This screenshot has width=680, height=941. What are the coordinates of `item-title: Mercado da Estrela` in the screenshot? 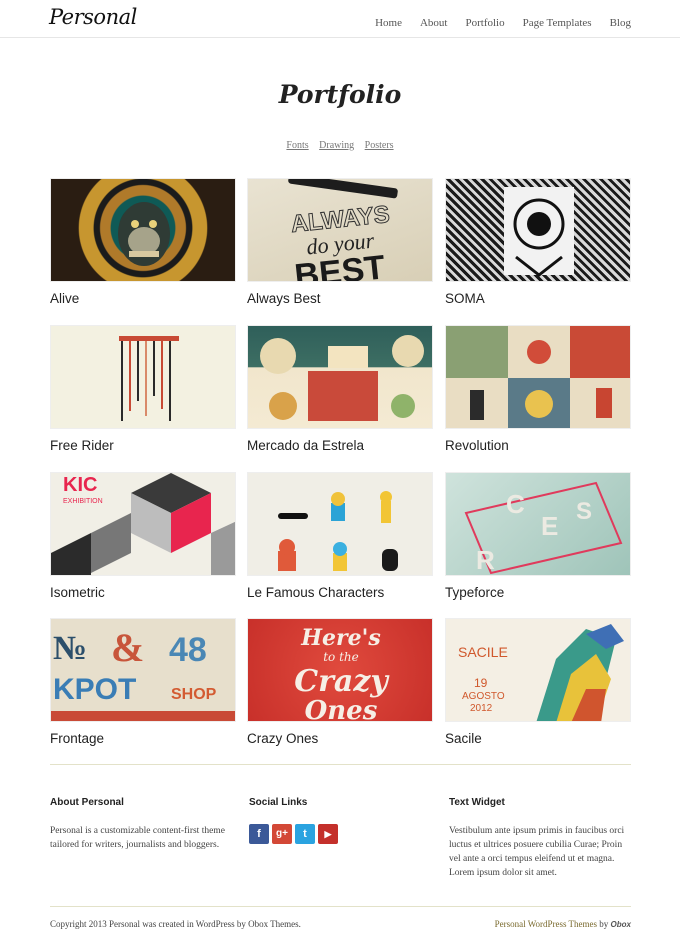 It's located at (340, 445).